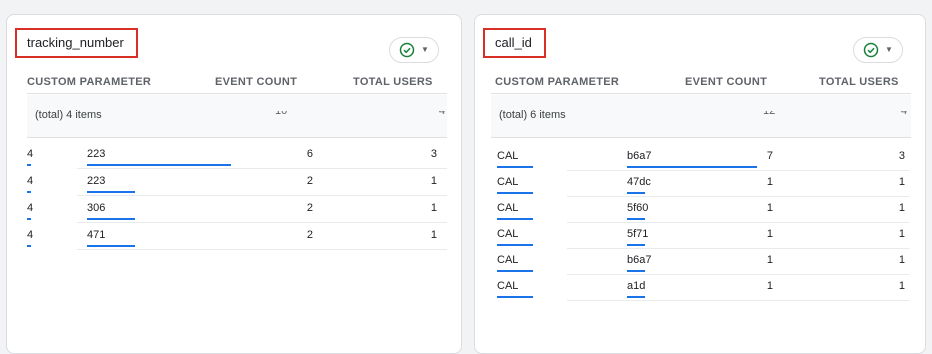 The image size is (932, 354). Describe the element at coordinates (68, 115) in the screenshot. I see `summary-label: (total) 4 items` at that location.